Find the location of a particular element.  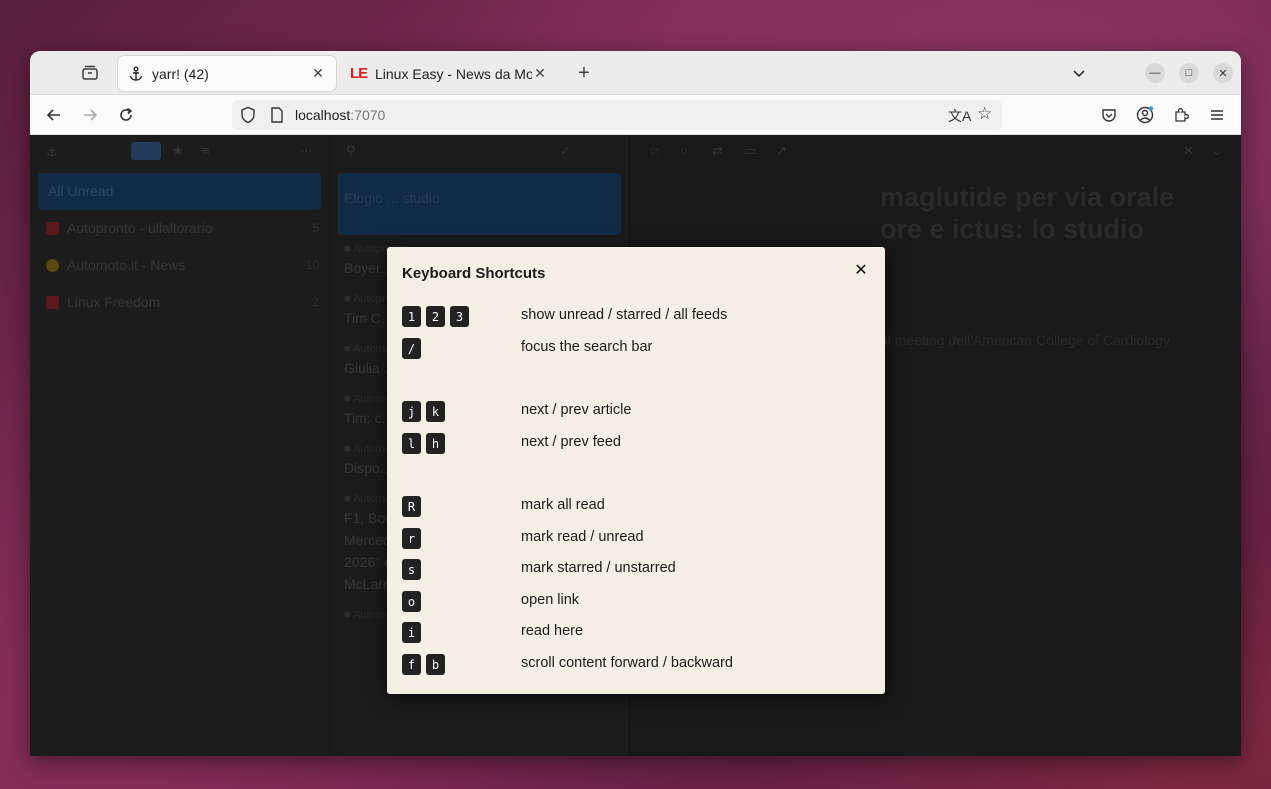

shortcut-row: / focus the search bar is located at coordinates (637, 349).